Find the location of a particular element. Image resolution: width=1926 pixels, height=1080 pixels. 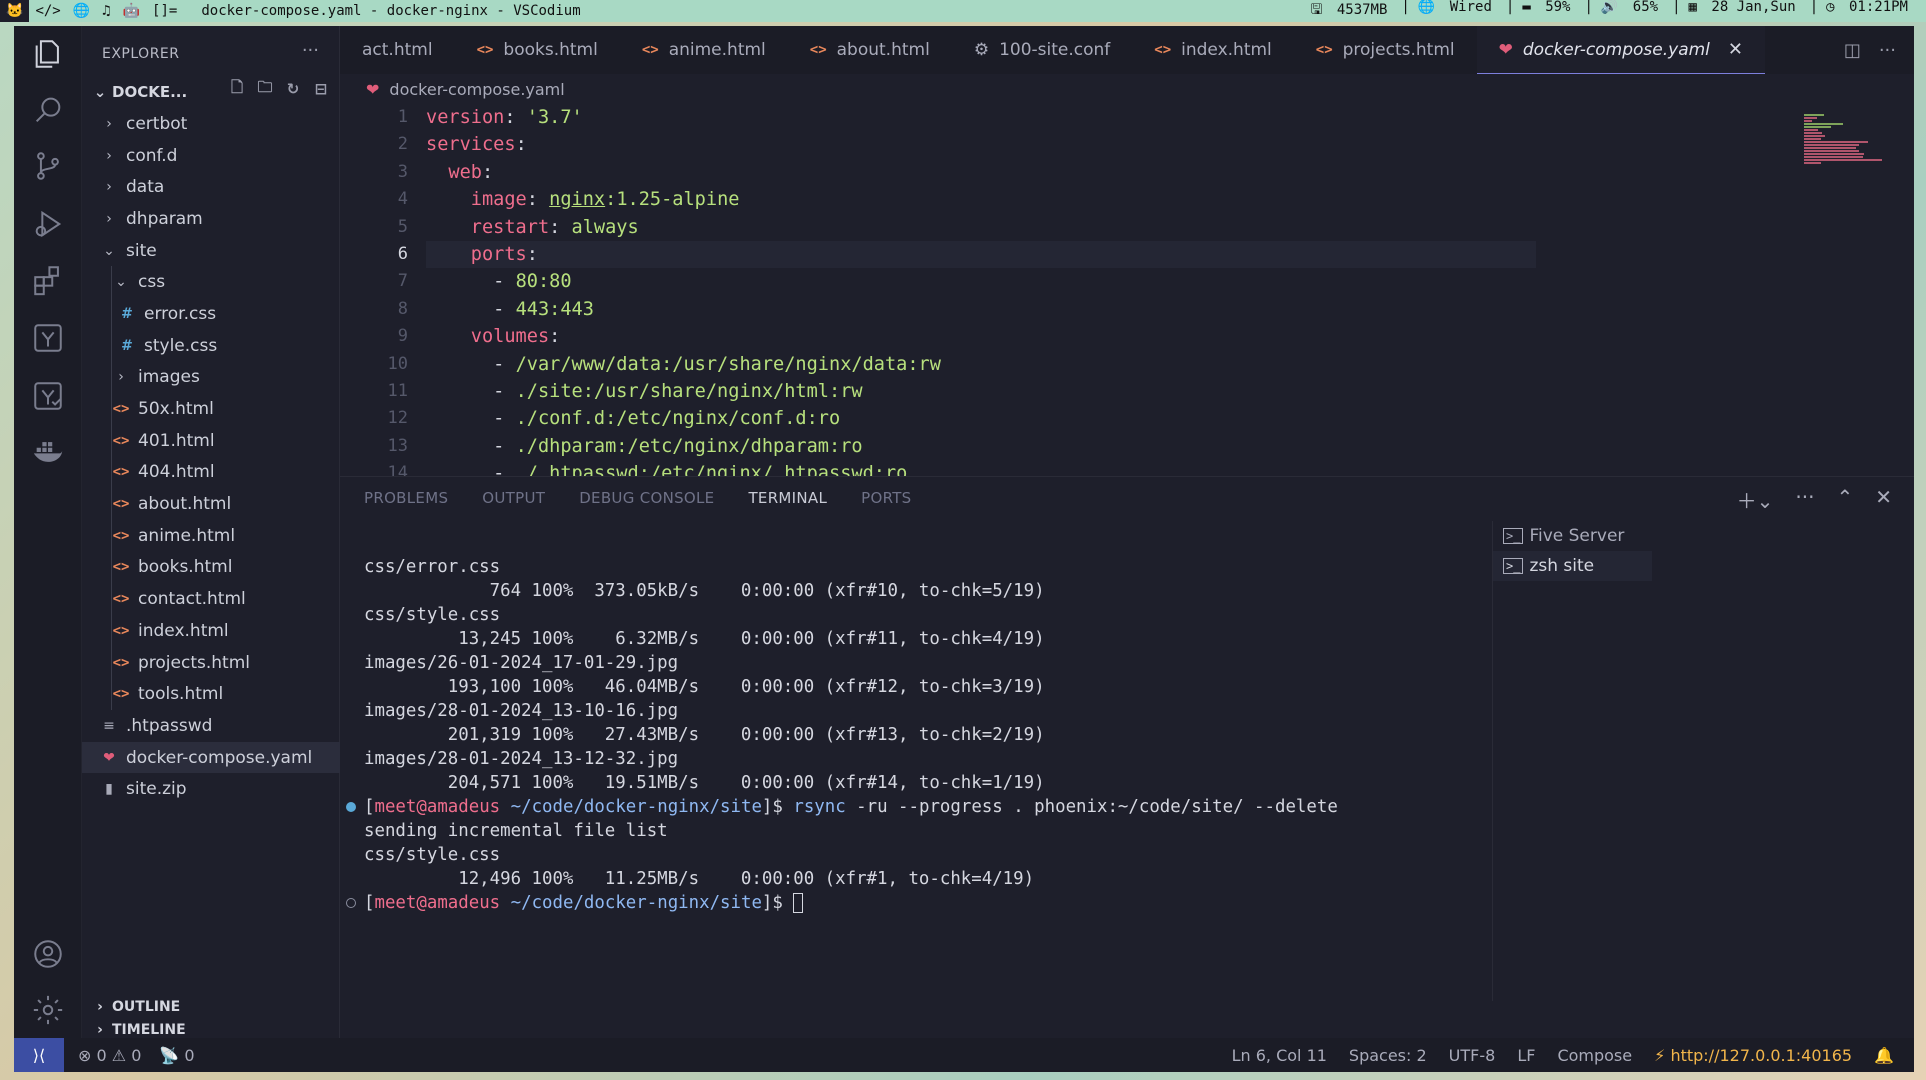

code-line: version: '3.7' is located at coordinates (739, 117).